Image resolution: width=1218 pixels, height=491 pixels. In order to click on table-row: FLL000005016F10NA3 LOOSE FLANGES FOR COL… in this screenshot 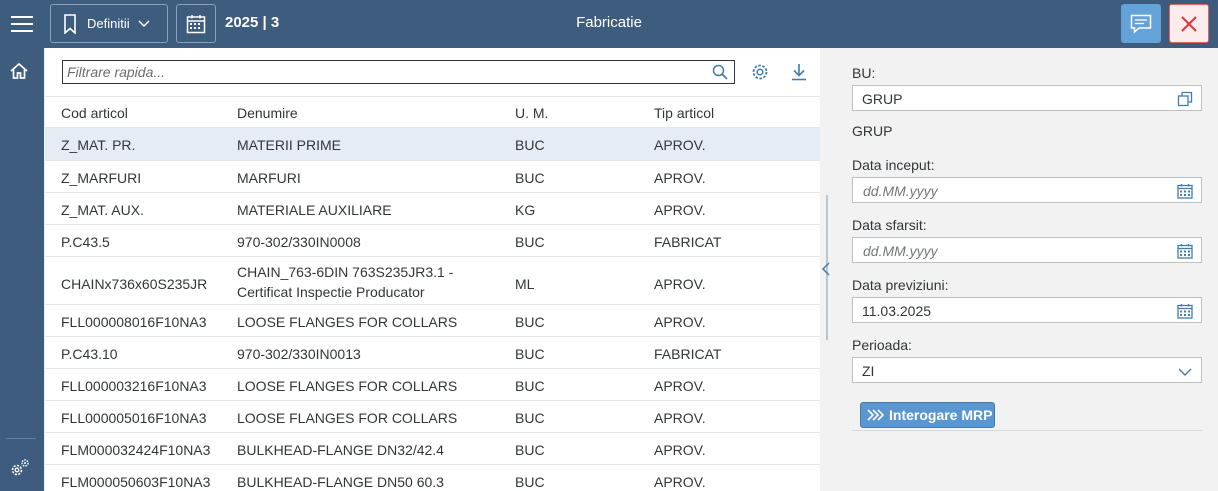, I will do `click(432, 417)`.